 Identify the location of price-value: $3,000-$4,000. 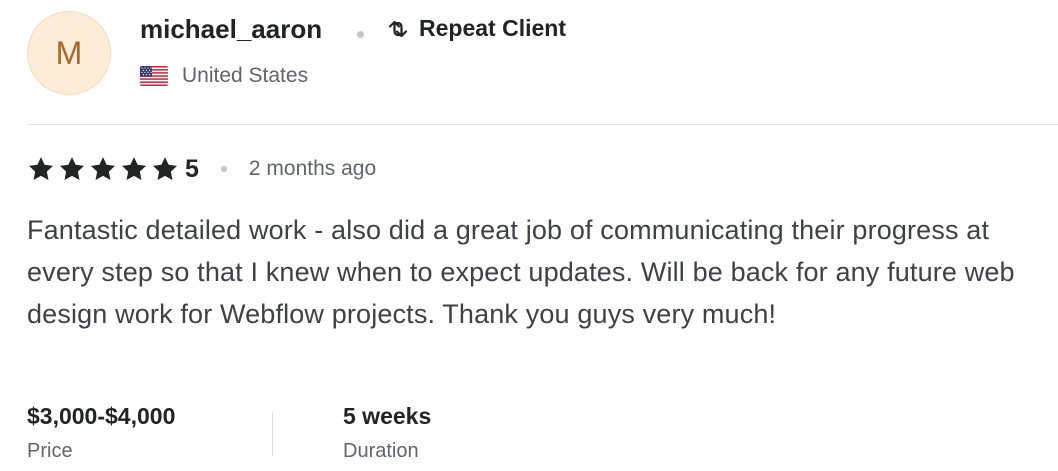
(101, 416).